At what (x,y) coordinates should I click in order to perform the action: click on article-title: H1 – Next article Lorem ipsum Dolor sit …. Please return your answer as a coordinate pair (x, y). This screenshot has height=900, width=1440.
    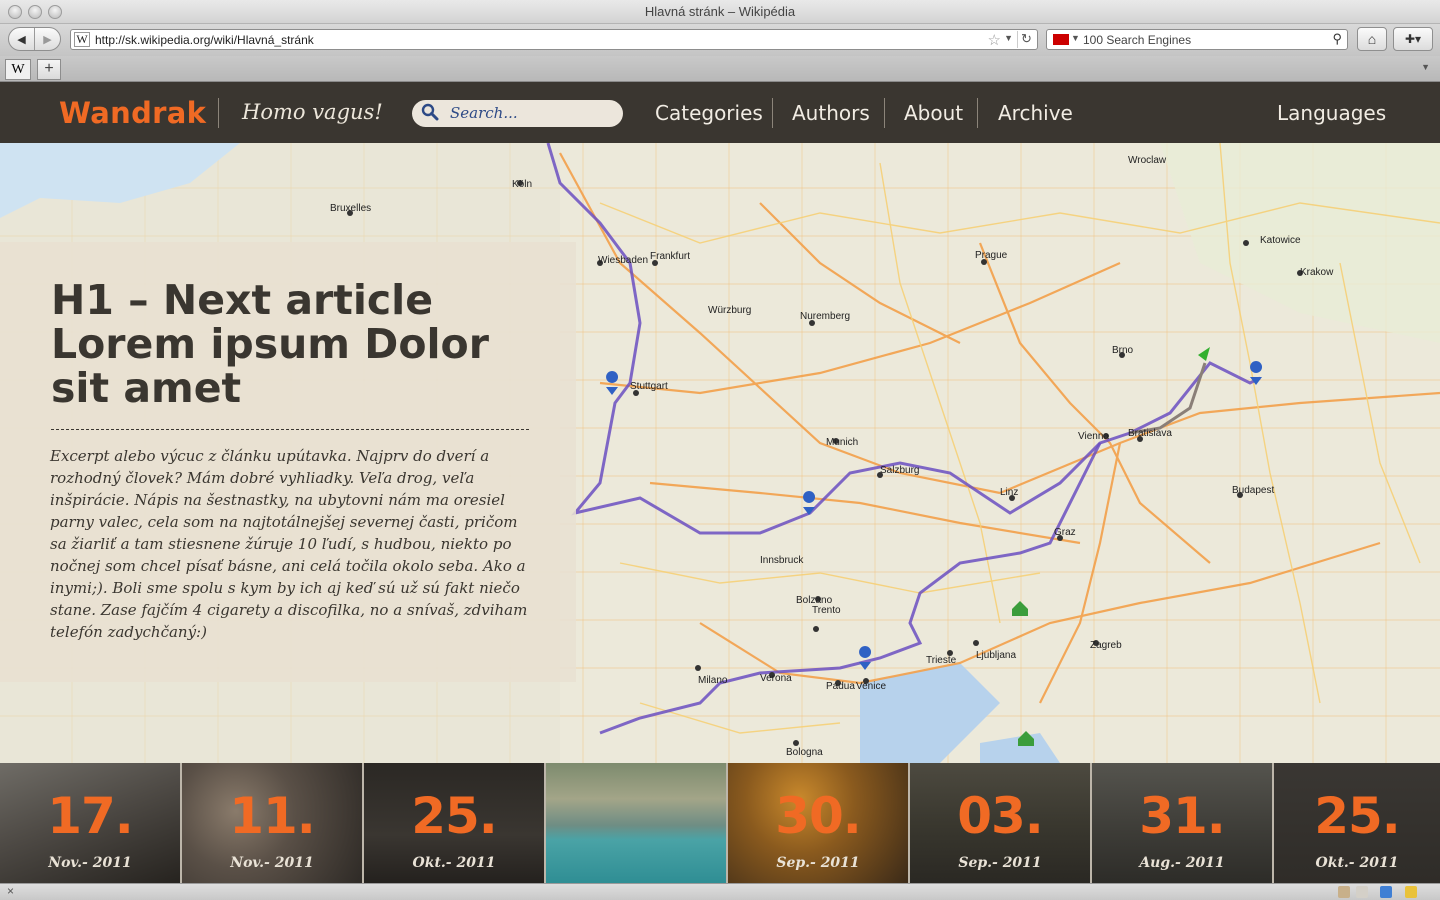
    Looking at the image, I should click on (301, 344).